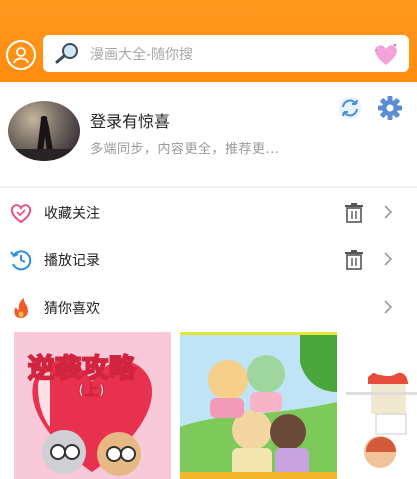 Image resolution: width=417 pixels, height=479 pixels. What do you see at coordinates (208, 187) in the screenshot?
I see `section-divider` at bounding box center [208, 187].